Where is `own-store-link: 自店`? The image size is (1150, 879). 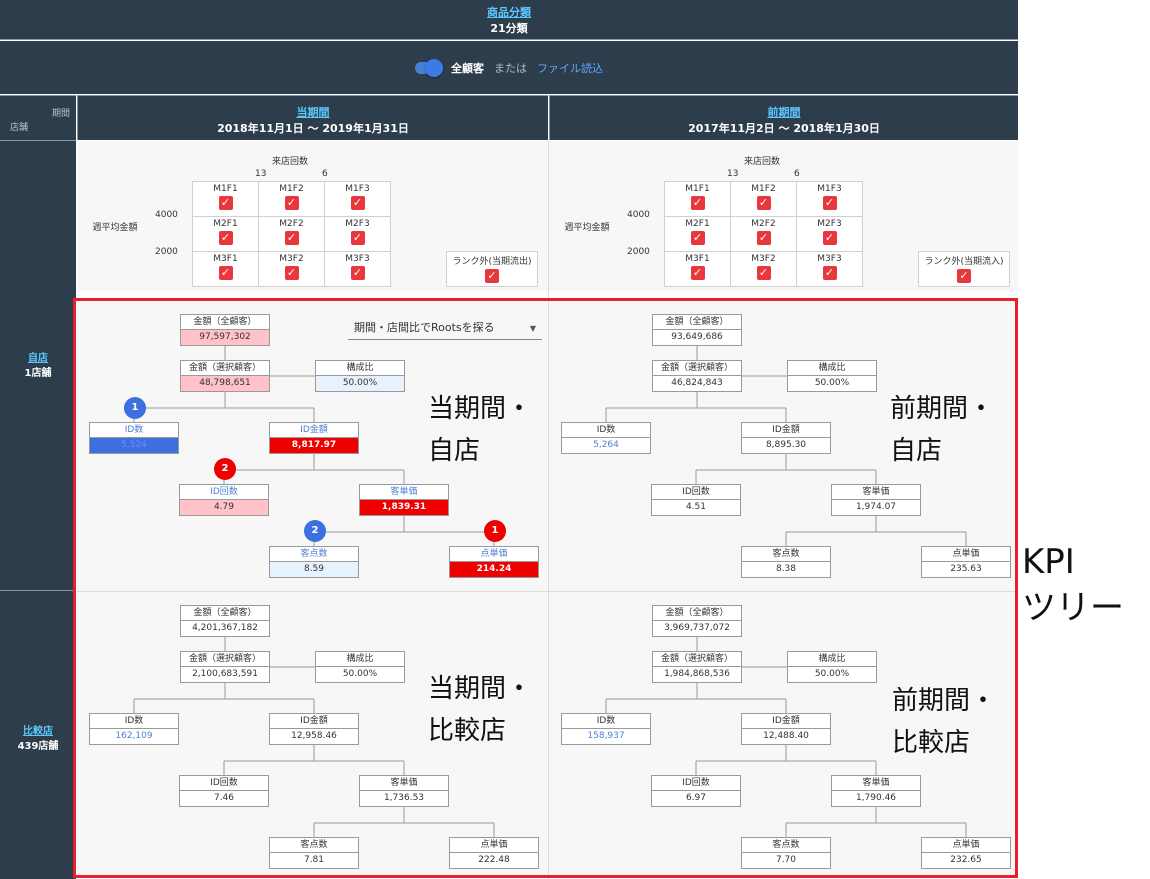 own-store-link: 自店 is located at coordinates (38, 358).